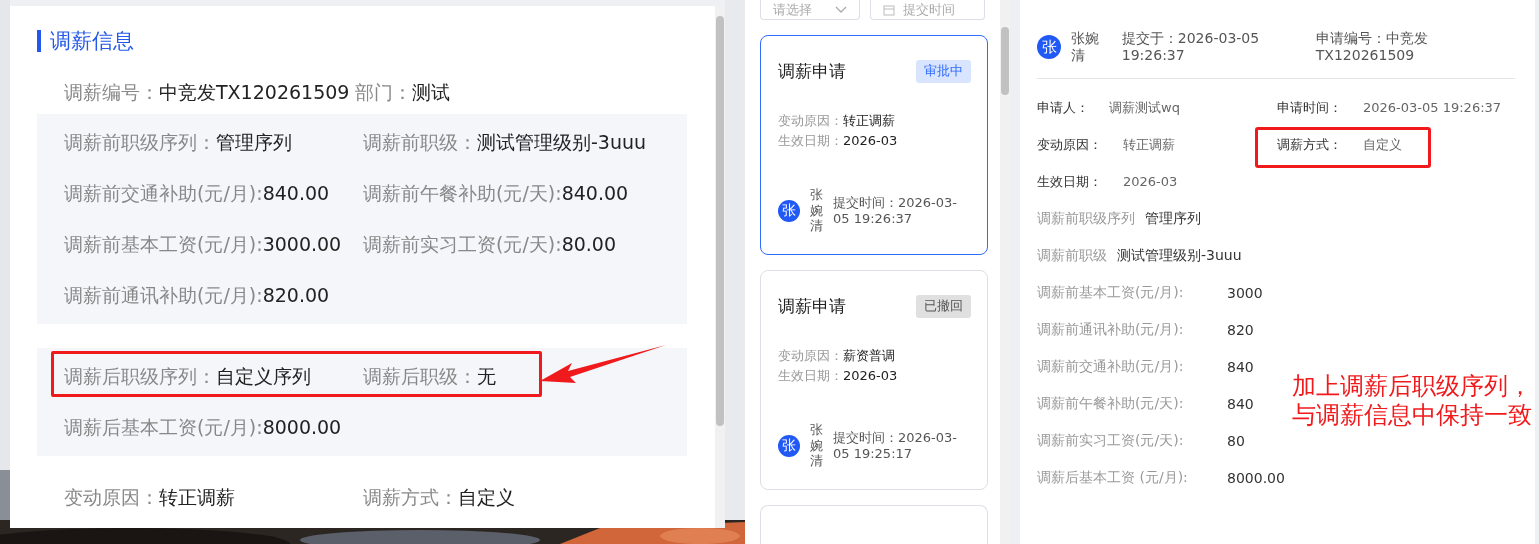  What do you see at coordinates (505, 142) in the screenshot?
I see `info-field: 调薪前职级：测试管理级别-3uuu` at bounding box center [505, 142].